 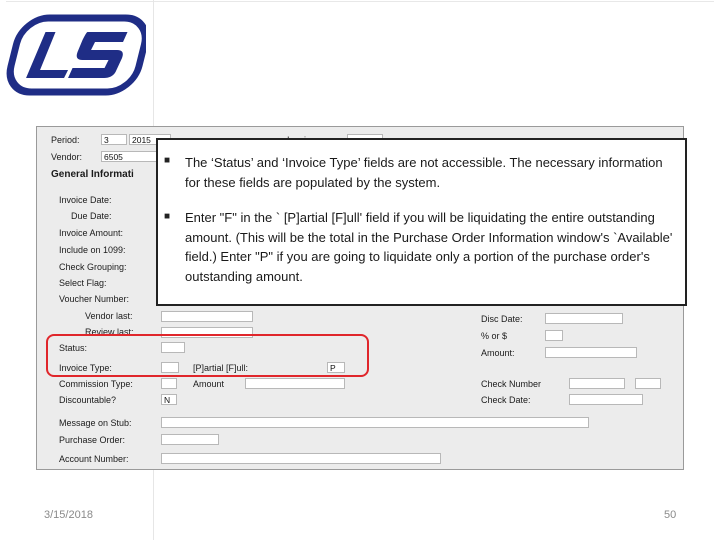 I want to click on include-1099-label: Include on 1099:, so click(x=92, y=250).